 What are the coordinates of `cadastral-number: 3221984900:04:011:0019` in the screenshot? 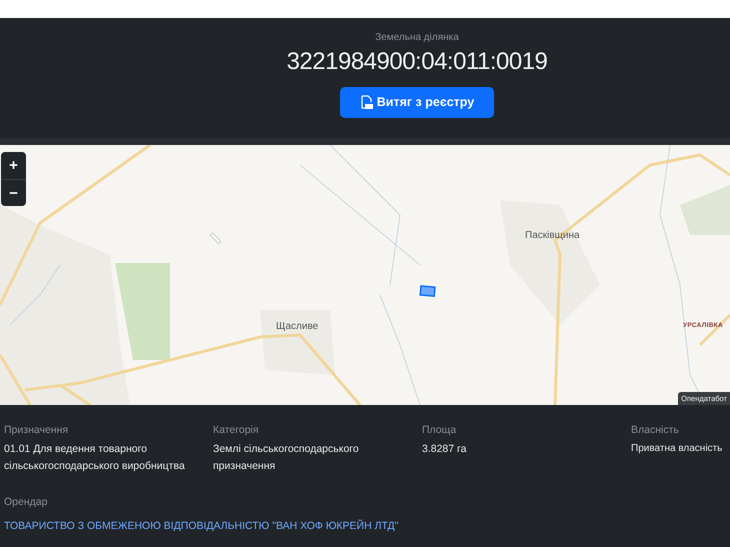 It's located at (417, 62).